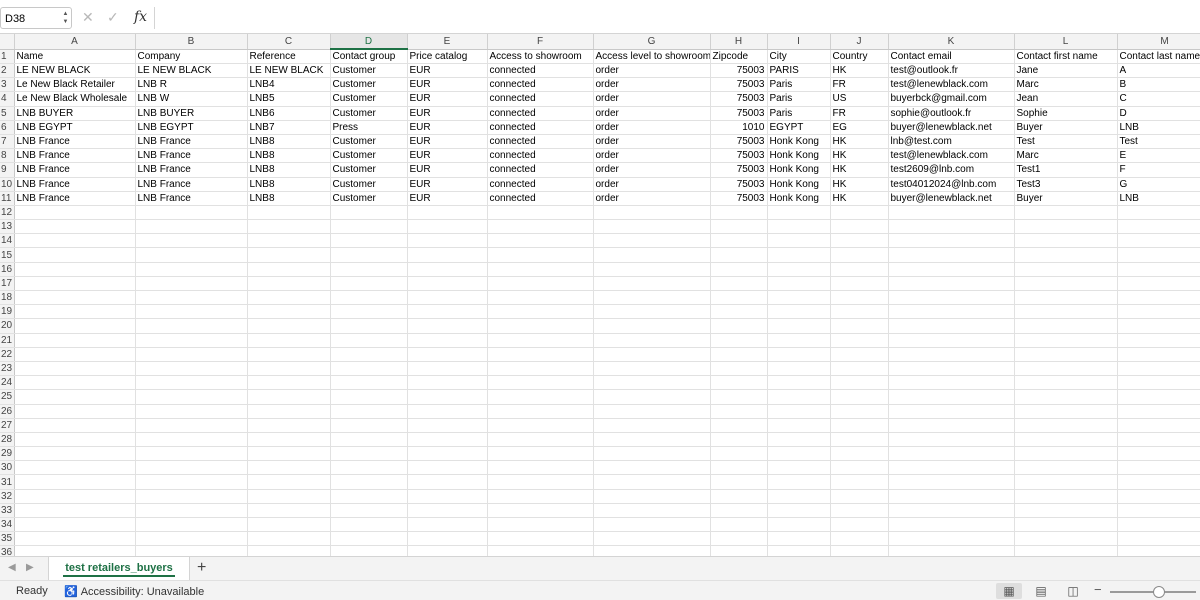 This screenshot has width=1200, height=600. What do you see at coordinates (75, 411) in the screenshot?
I see `cell-a26` at bounding box center [75, 411].